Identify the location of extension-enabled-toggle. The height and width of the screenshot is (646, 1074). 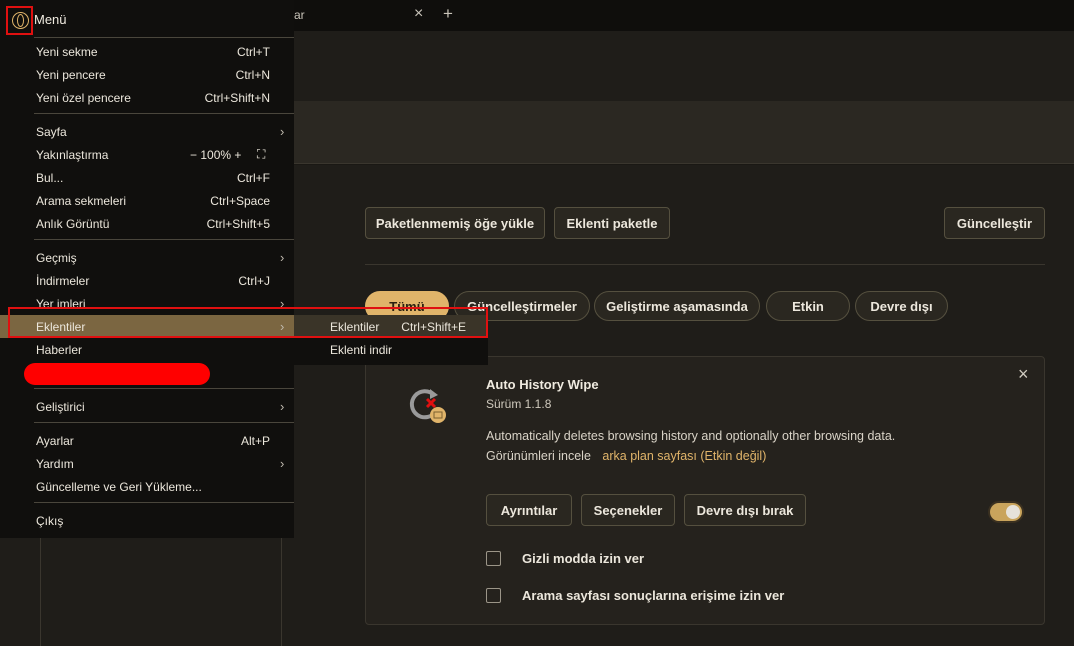
(1006, 512).